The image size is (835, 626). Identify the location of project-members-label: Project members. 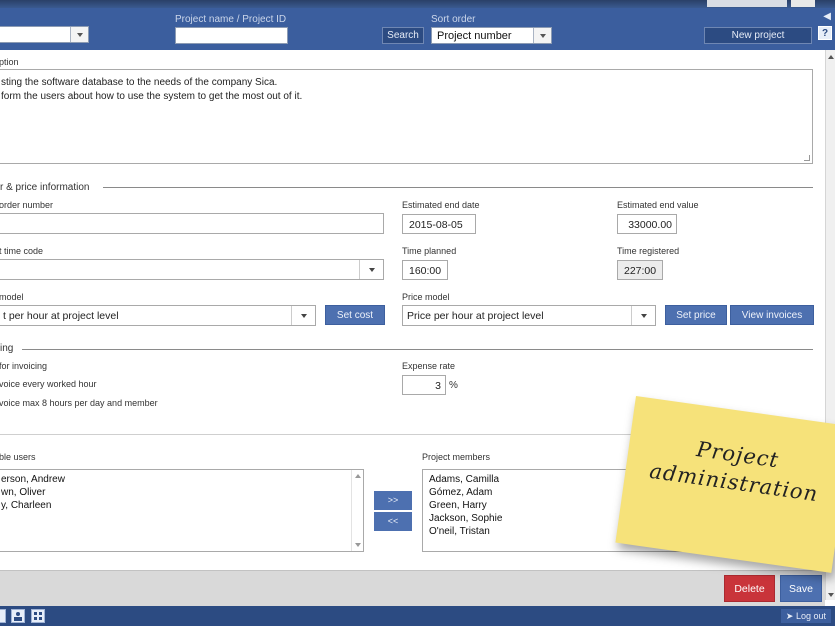
(456, 457).